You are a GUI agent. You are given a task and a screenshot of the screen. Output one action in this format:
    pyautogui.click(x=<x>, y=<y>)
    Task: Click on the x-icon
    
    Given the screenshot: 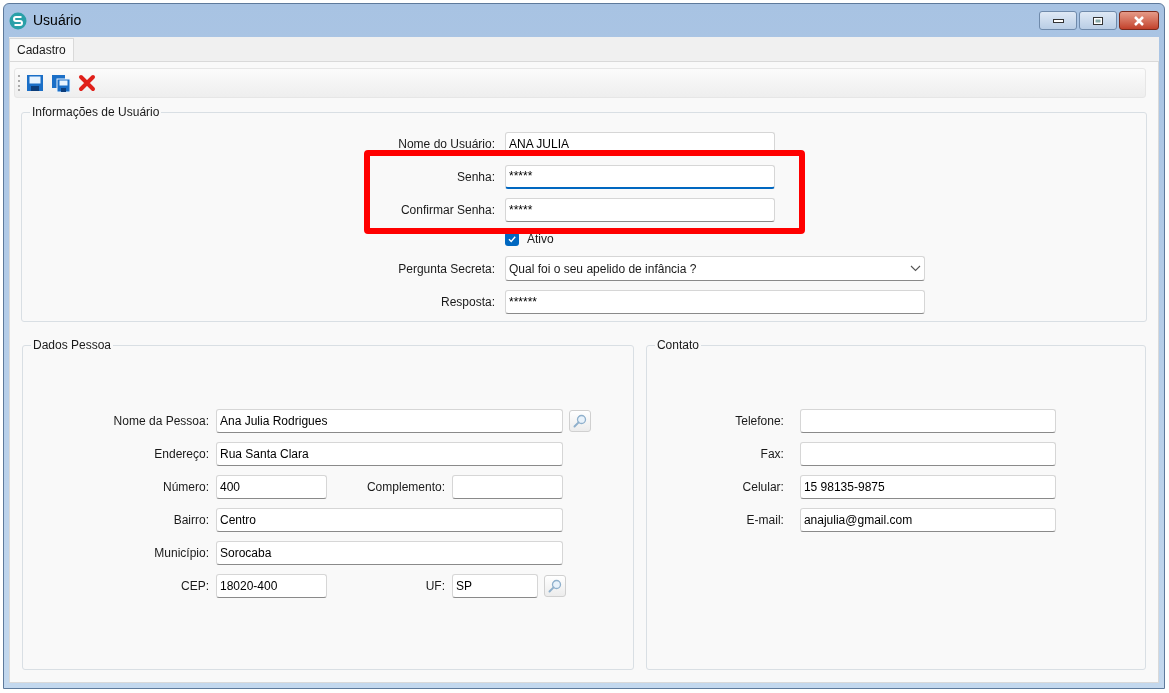 What is the action you would take?
    pyautogui.click(x=87, y=83)
    